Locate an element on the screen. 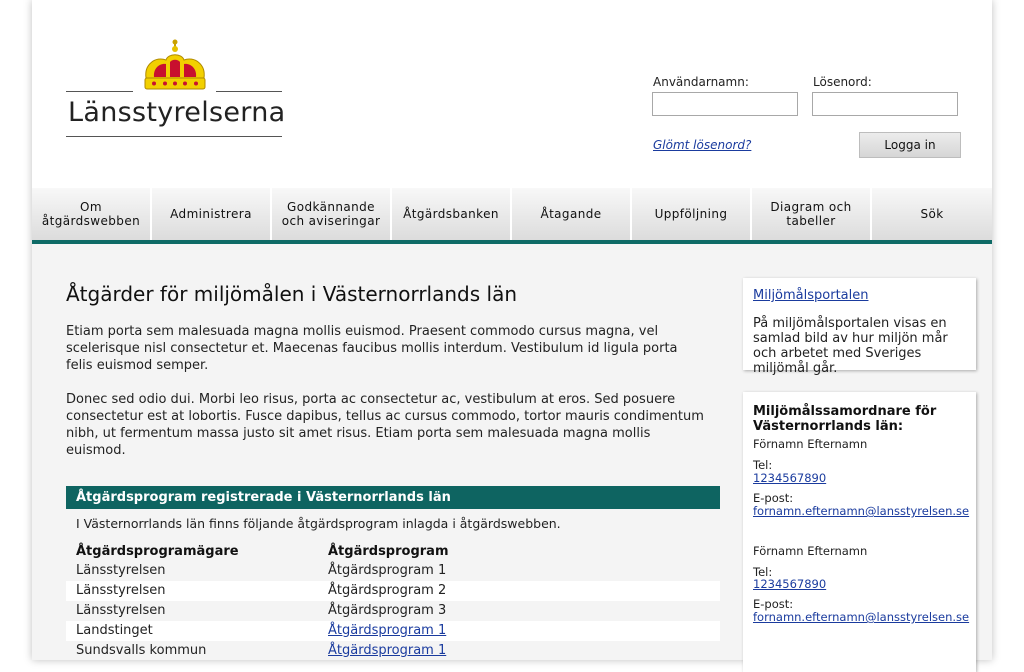 This screenshot has width=1024, height=672. nav-item-diagram-och-tabeller: Diagram och tabeller is located at coordinates (811, 214).